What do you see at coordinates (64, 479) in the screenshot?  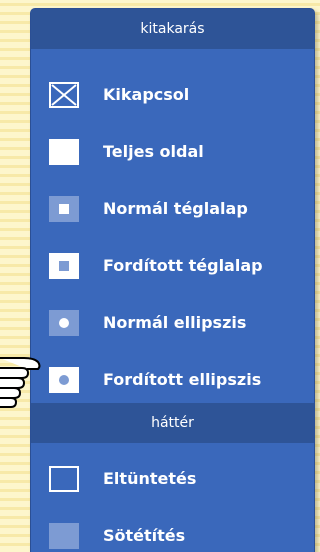 I see `hide-background-icon` at bounding box center [64, 479].